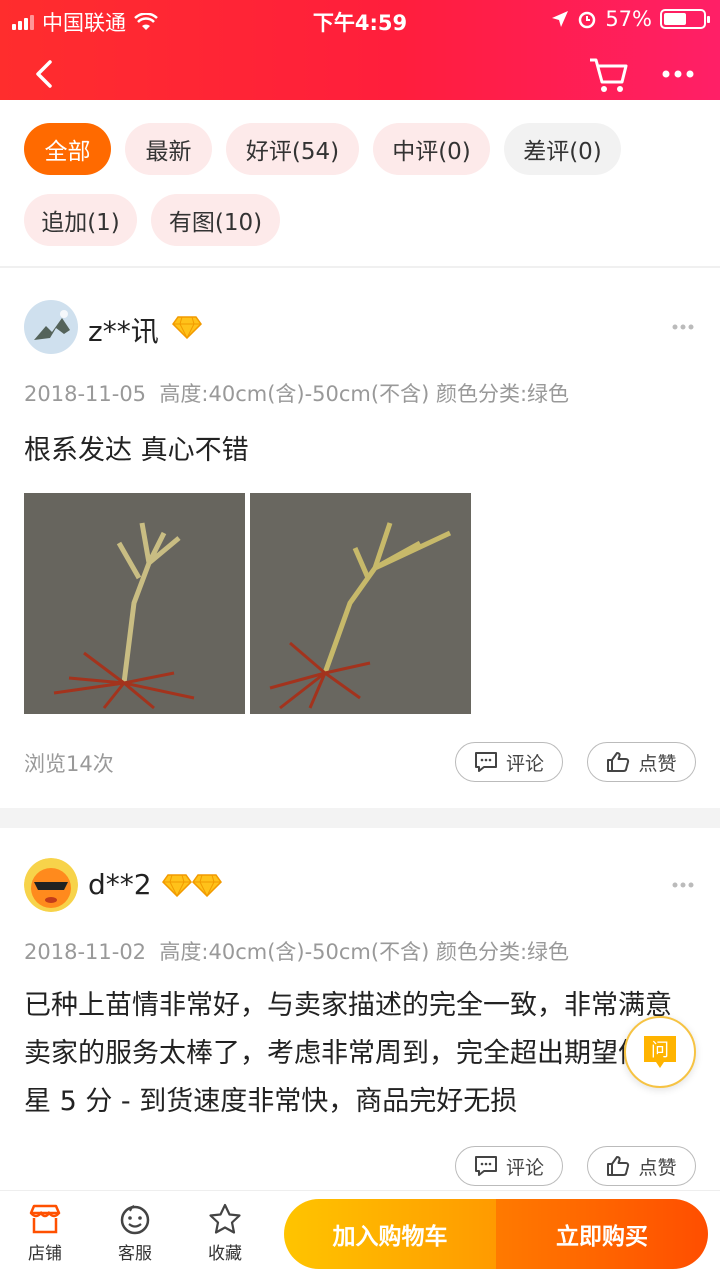 The width and height of the screenshot is (720, 1280). I want to click on battery-percent: 57%, so click(628, 19).